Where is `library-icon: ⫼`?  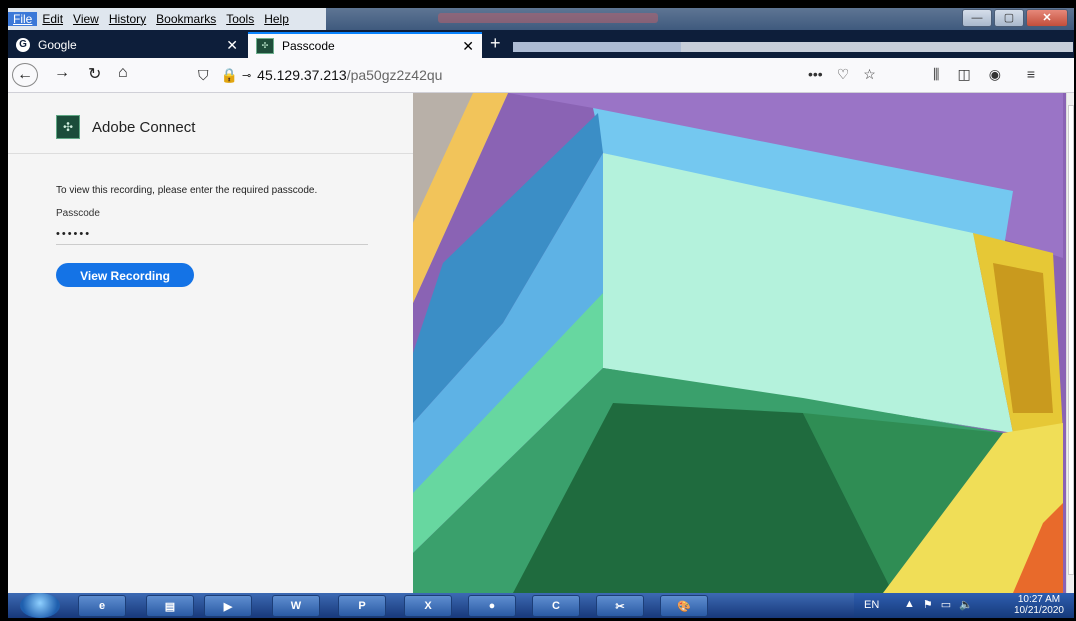 library-icon: ⫼ is located at coordinates (936, 74).